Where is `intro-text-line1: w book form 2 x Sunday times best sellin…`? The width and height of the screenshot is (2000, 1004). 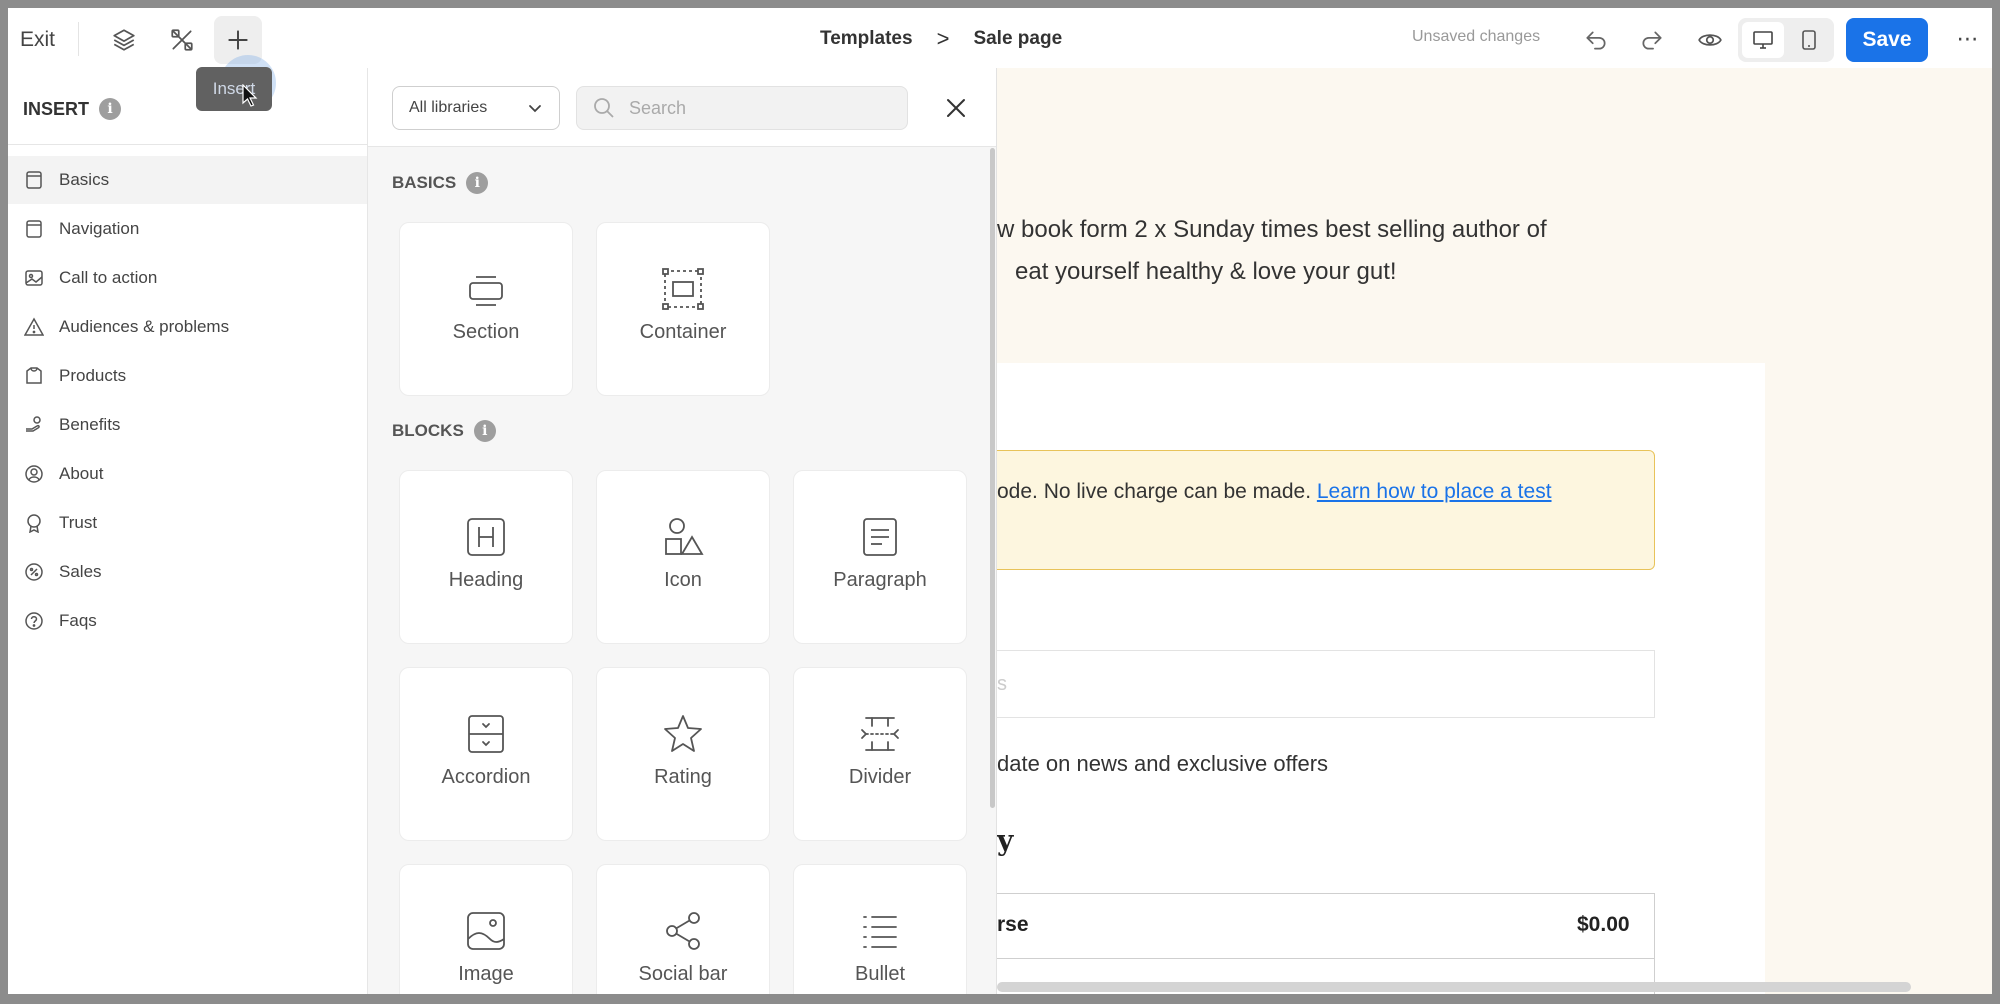
intro-text-line1: w book form 2 x Sunday times best sellin… is located at coordinates (1272, 230).